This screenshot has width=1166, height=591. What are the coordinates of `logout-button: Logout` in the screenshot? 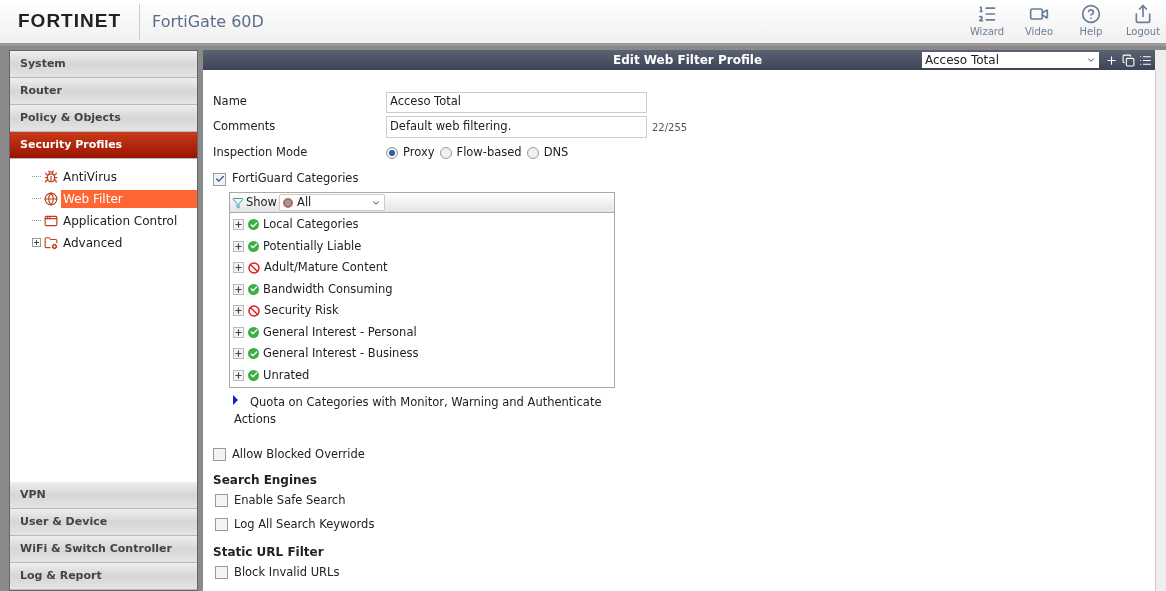 It's located at (1143, 21).